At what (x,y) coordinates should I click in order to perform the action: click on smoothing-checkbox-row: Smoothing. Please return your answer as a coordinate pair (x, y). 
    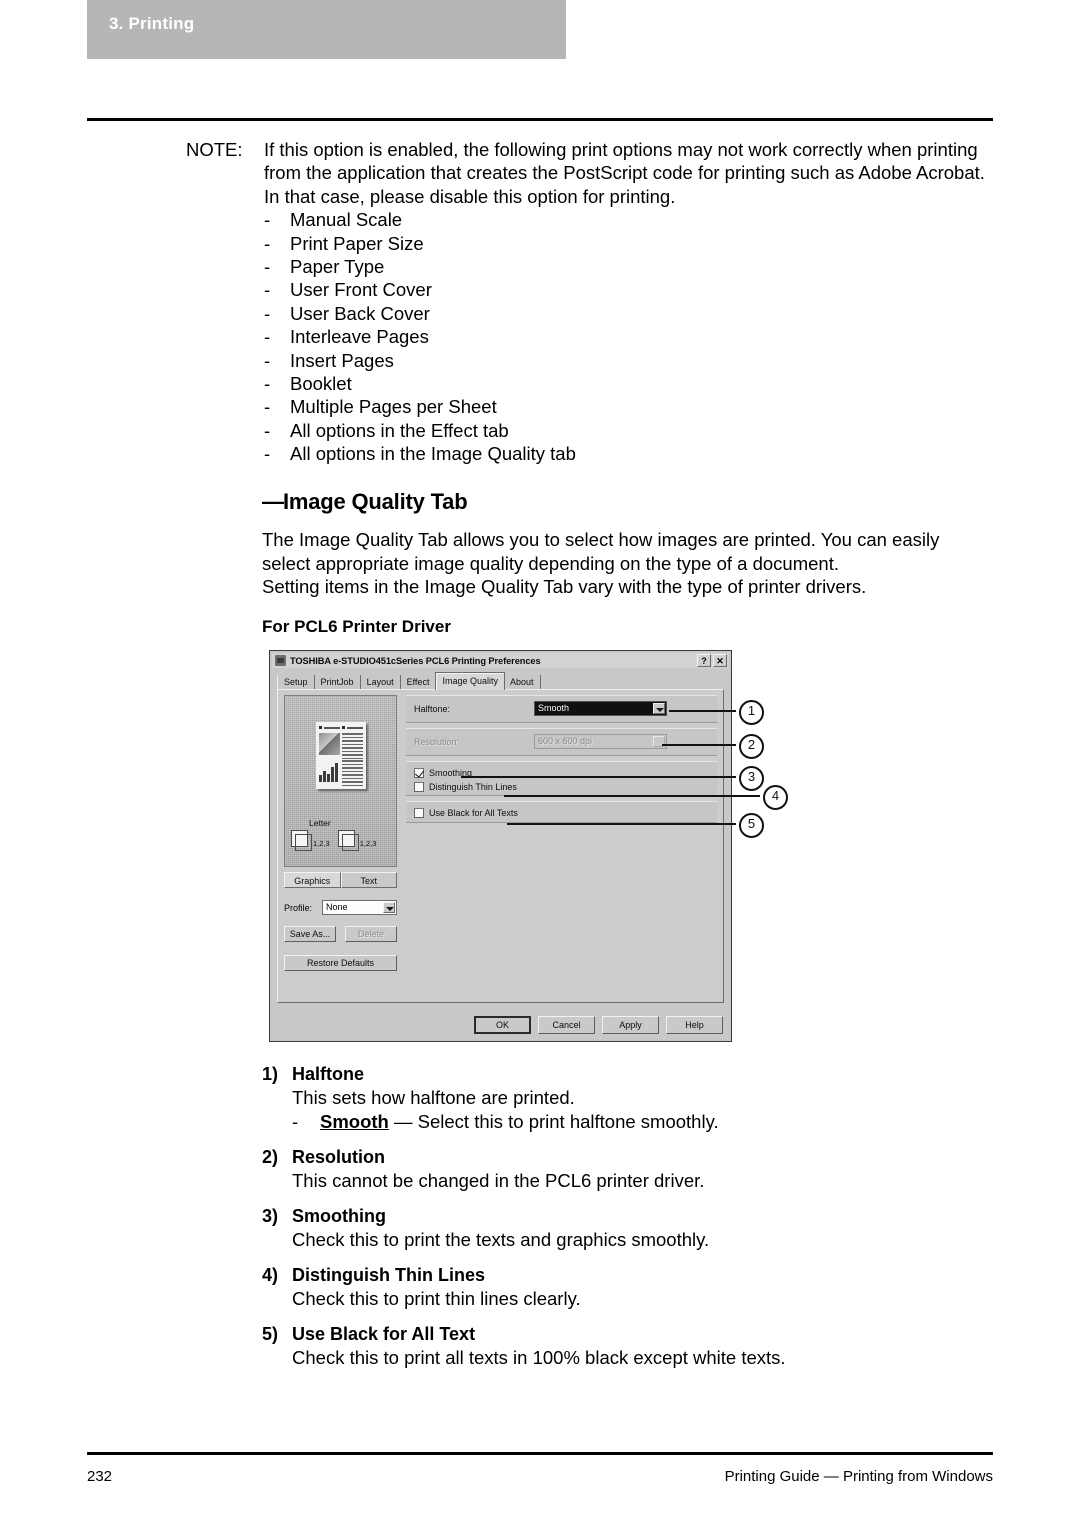
    Looking at the image, I should click on (443, 773).